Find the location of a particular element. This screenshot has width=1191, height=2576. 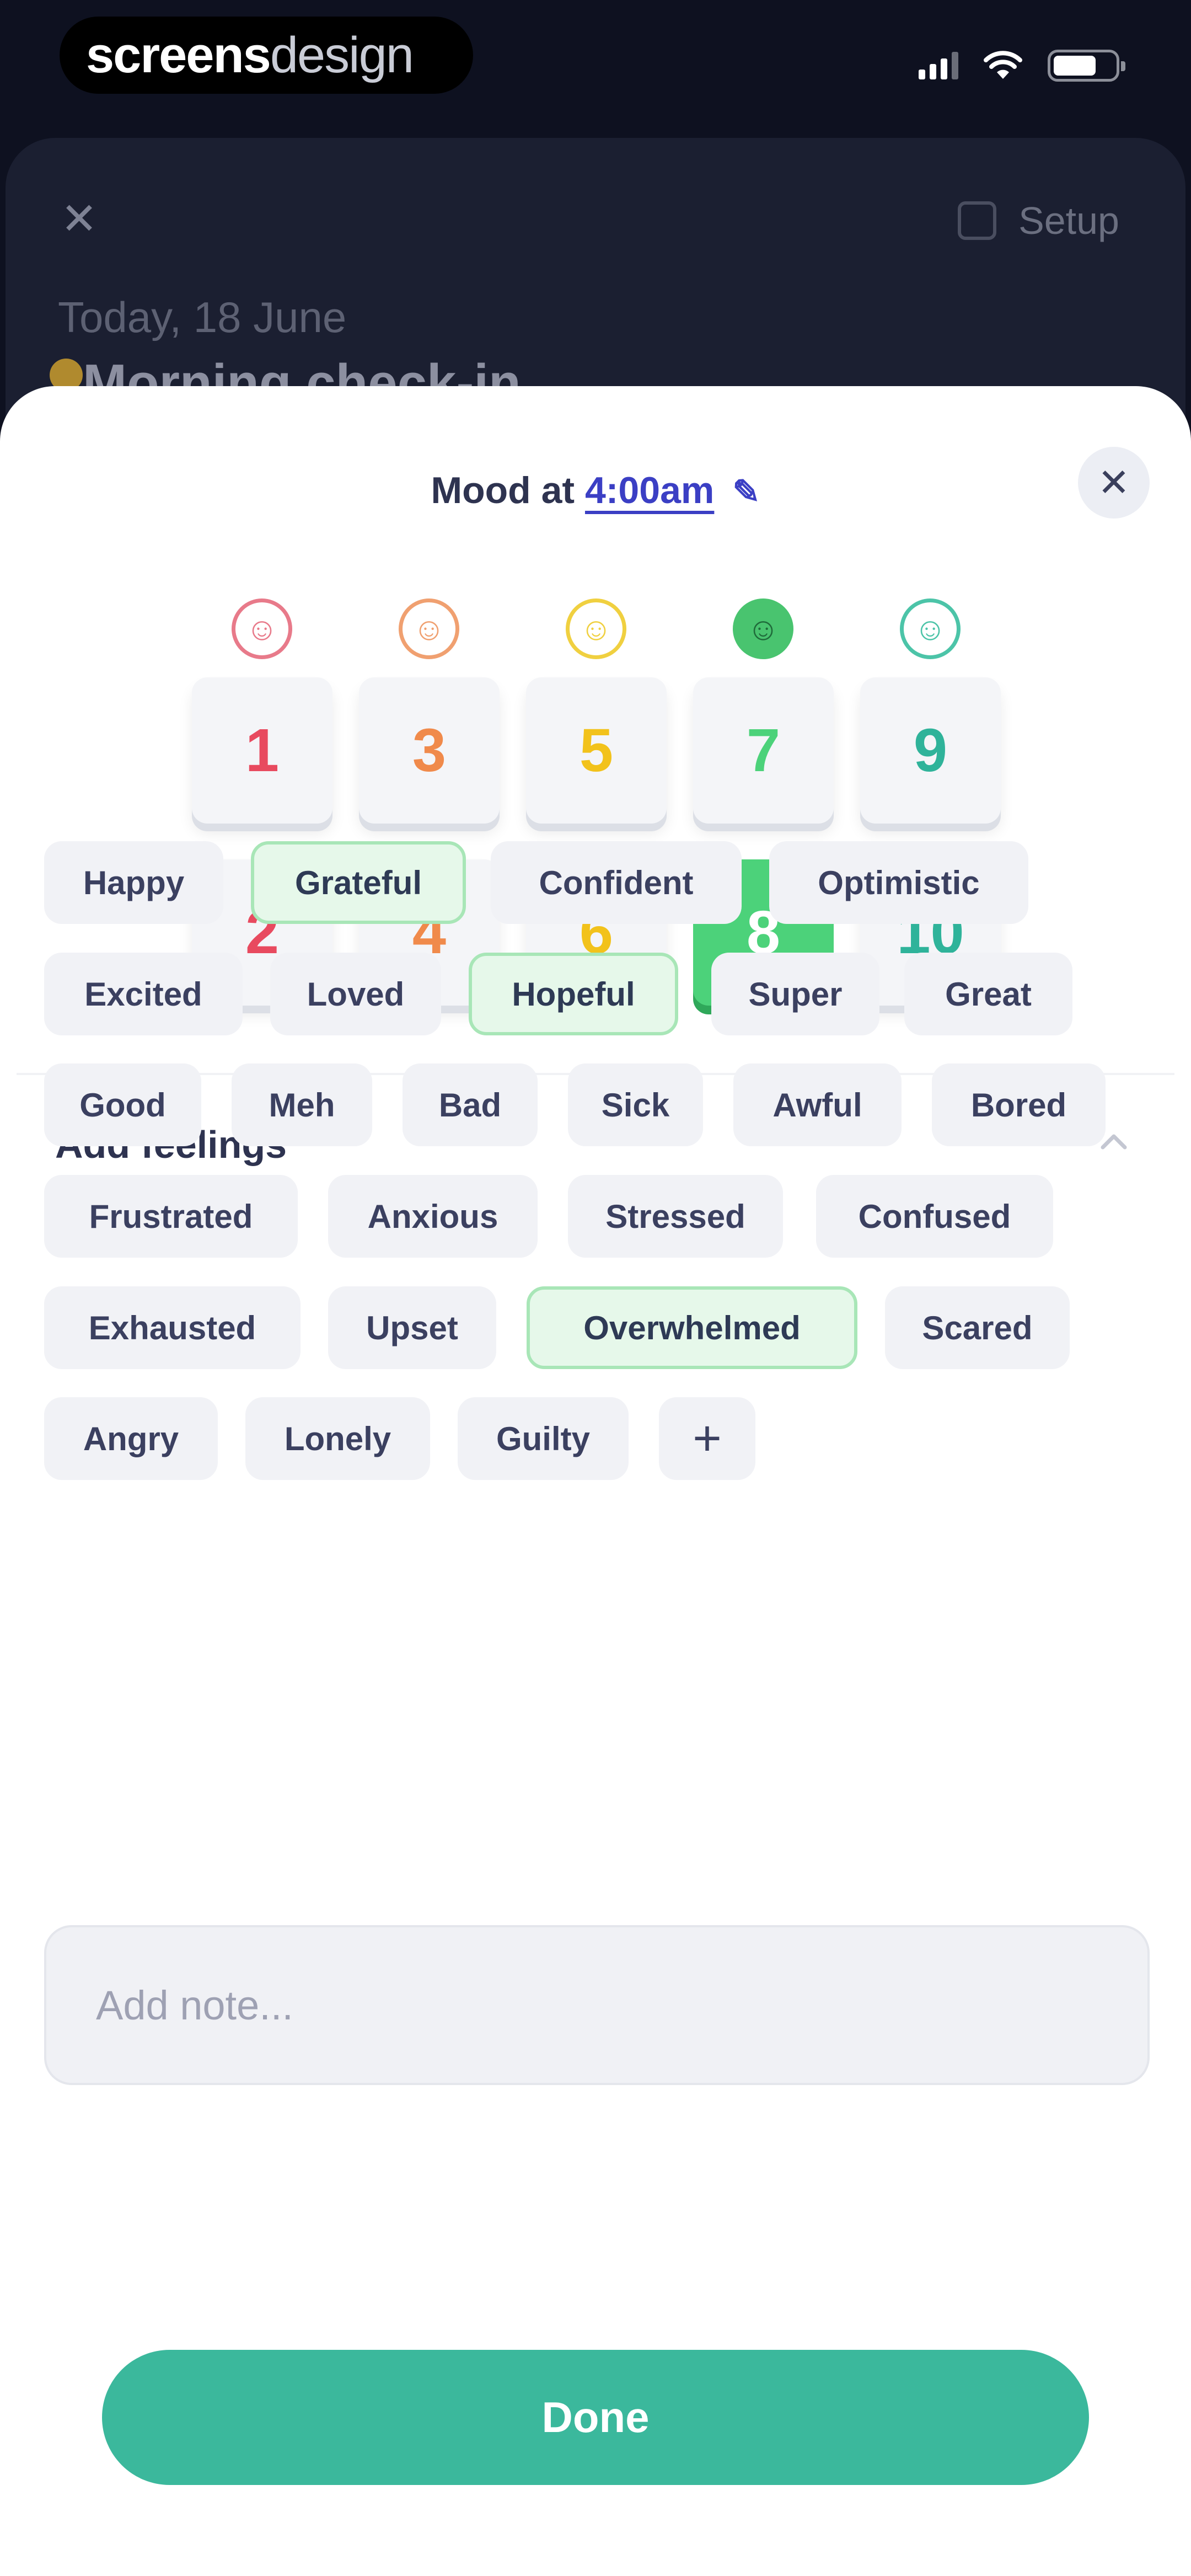

feeling-chip-confused: Confused is located at coordinates (934, 1216).